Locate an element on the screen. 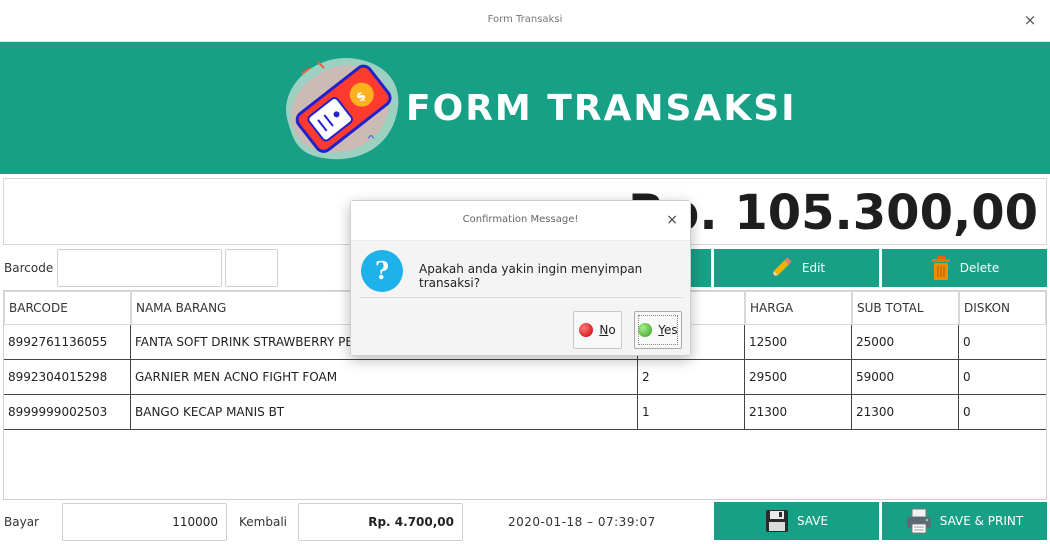  cell-qty: 2 is located at coordinates (691, 377).